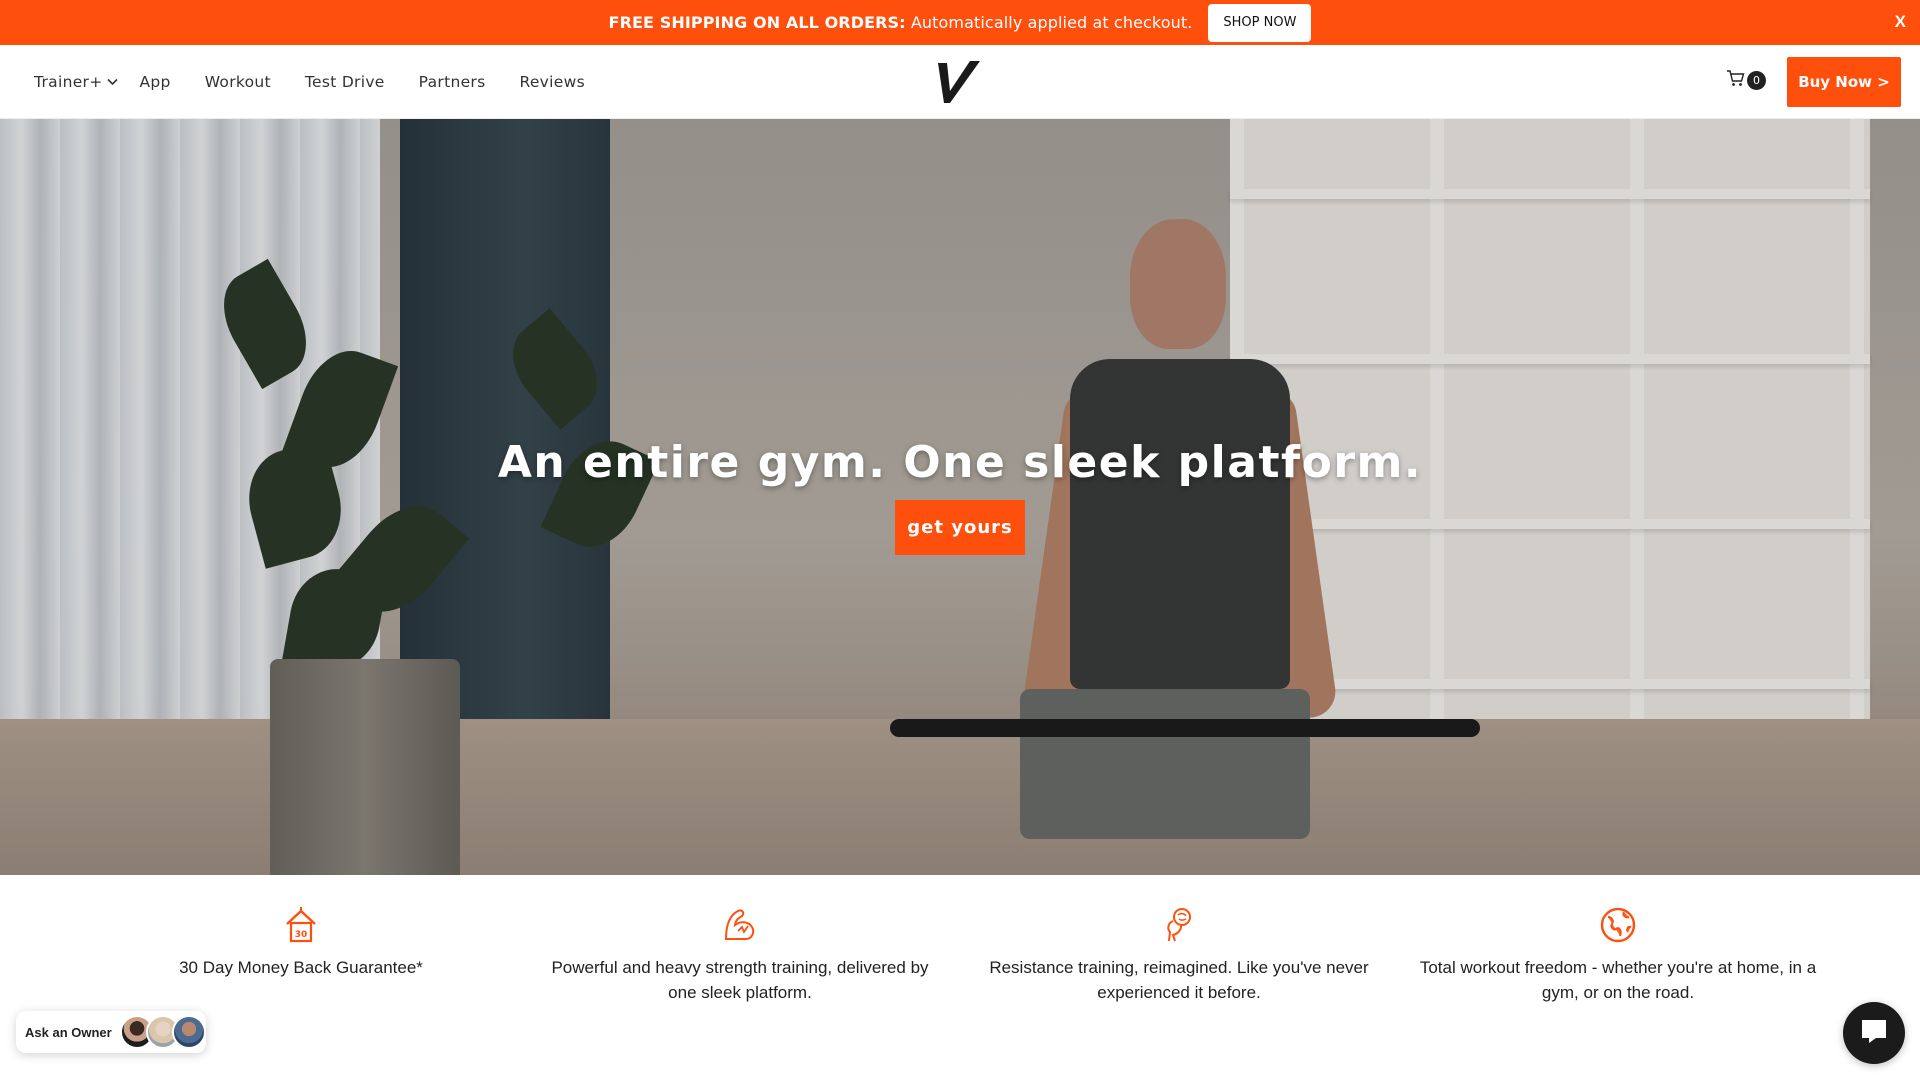 Image resolution: width=1920 pixels, height=1080 pixels. What do you see at coordinates (1844, 82) in the screenshot?
I see `buy-now-button: Buy Now >` at bounding box center [1844, 82].